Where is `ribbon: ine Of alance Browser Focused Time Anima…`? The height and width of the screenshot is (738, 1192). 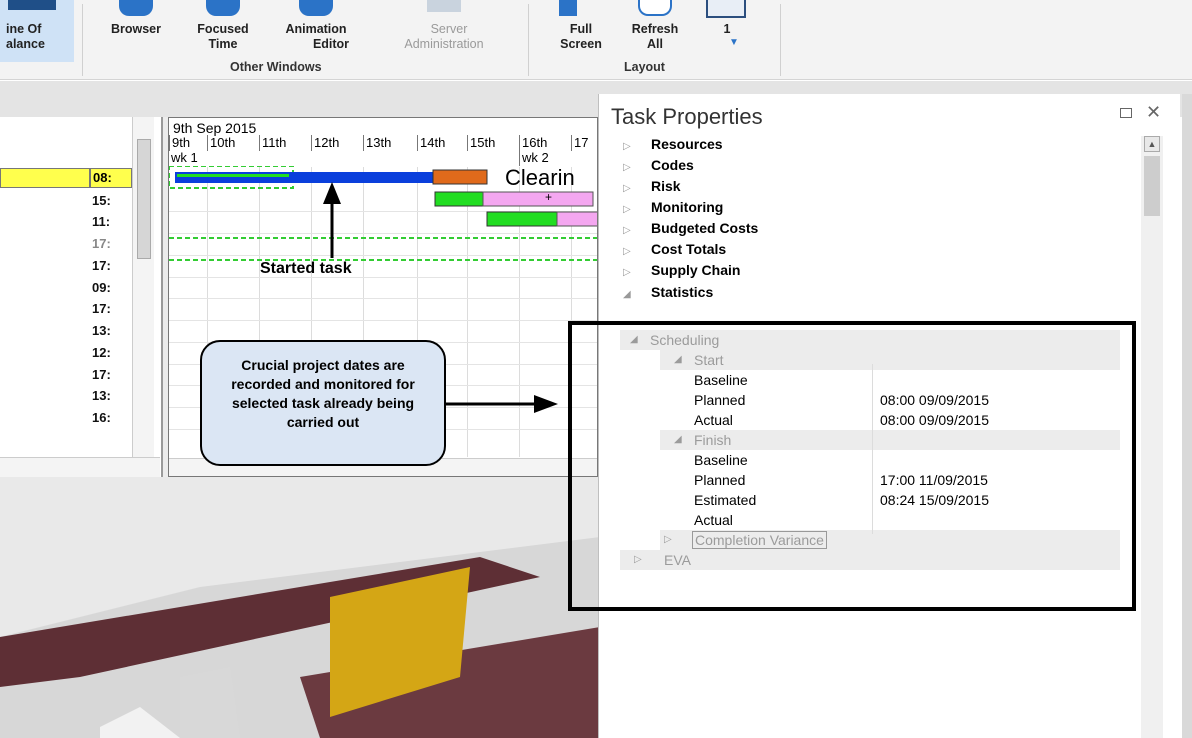
ribbon: ine Of alance Browser Focused Time Anima… is located at coordinates (596, 40).